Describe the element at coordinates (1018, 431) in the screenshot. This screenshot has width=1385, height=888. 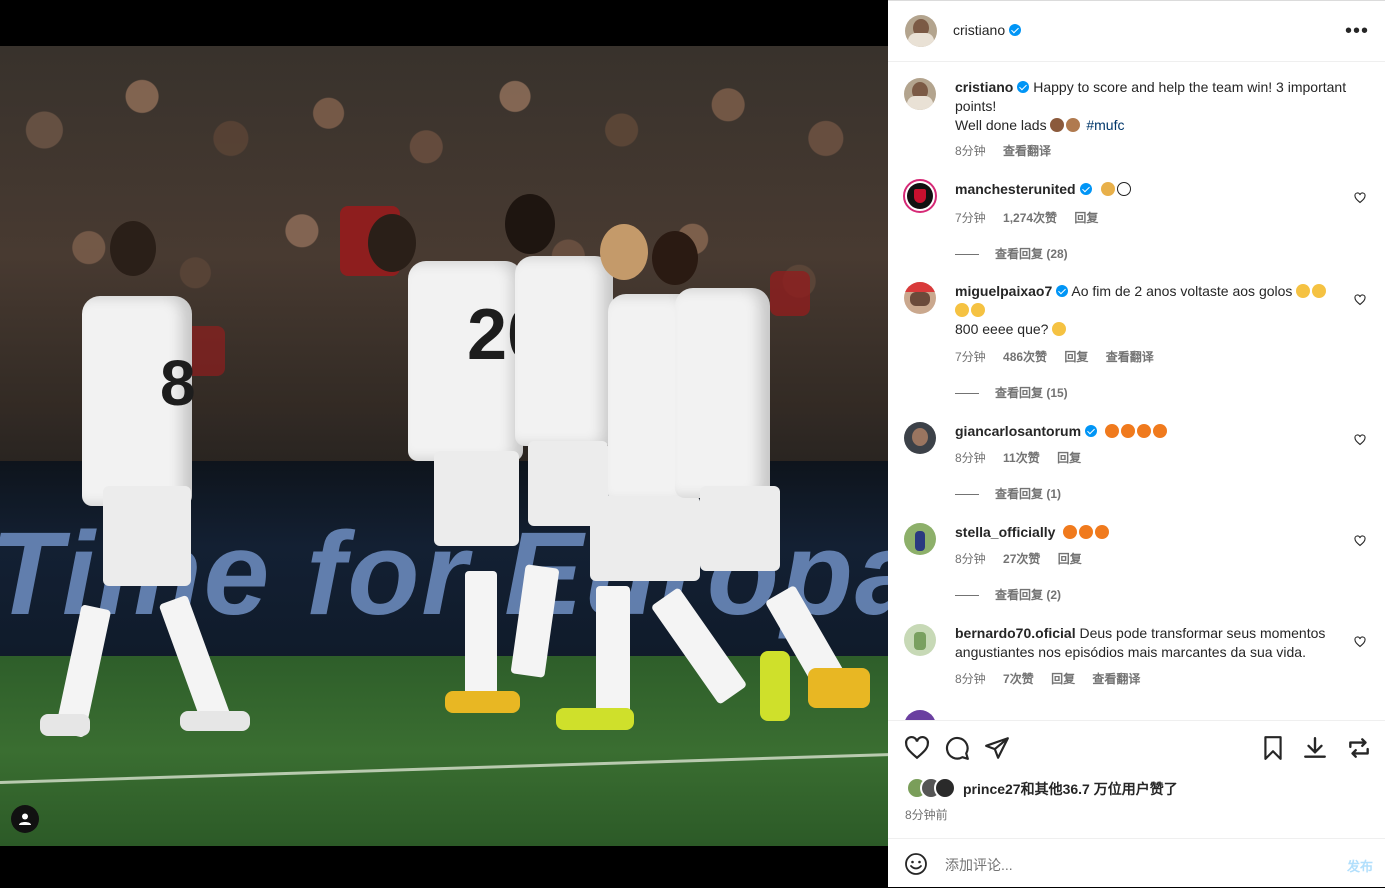
I see `commenter-username: giancarlosantorum` at that location.